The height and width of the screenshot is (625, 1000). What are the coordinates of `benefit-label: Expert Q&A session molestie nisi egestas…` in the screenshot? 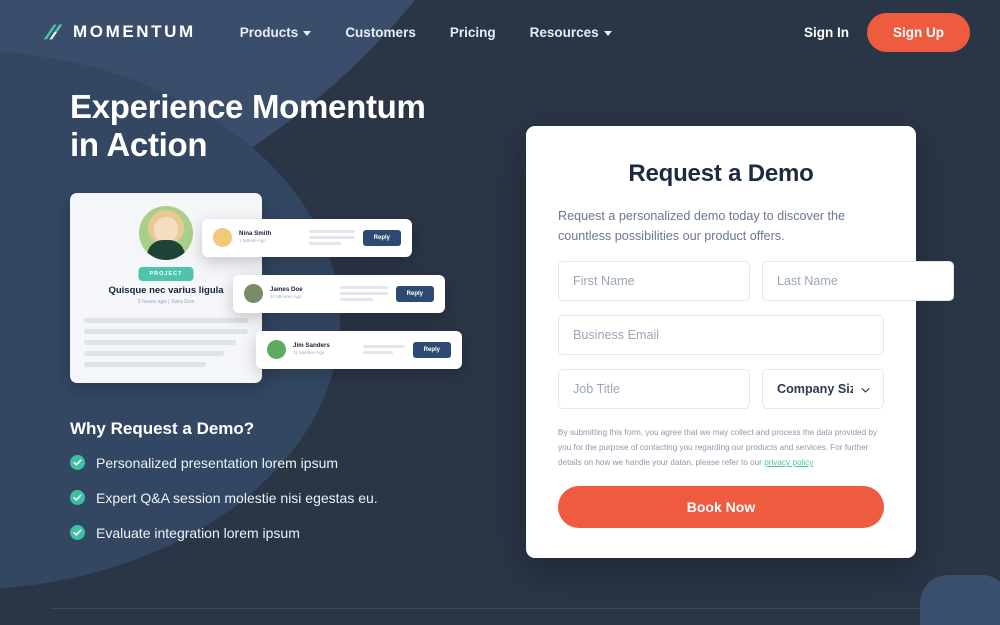 It's located at (237, 497).